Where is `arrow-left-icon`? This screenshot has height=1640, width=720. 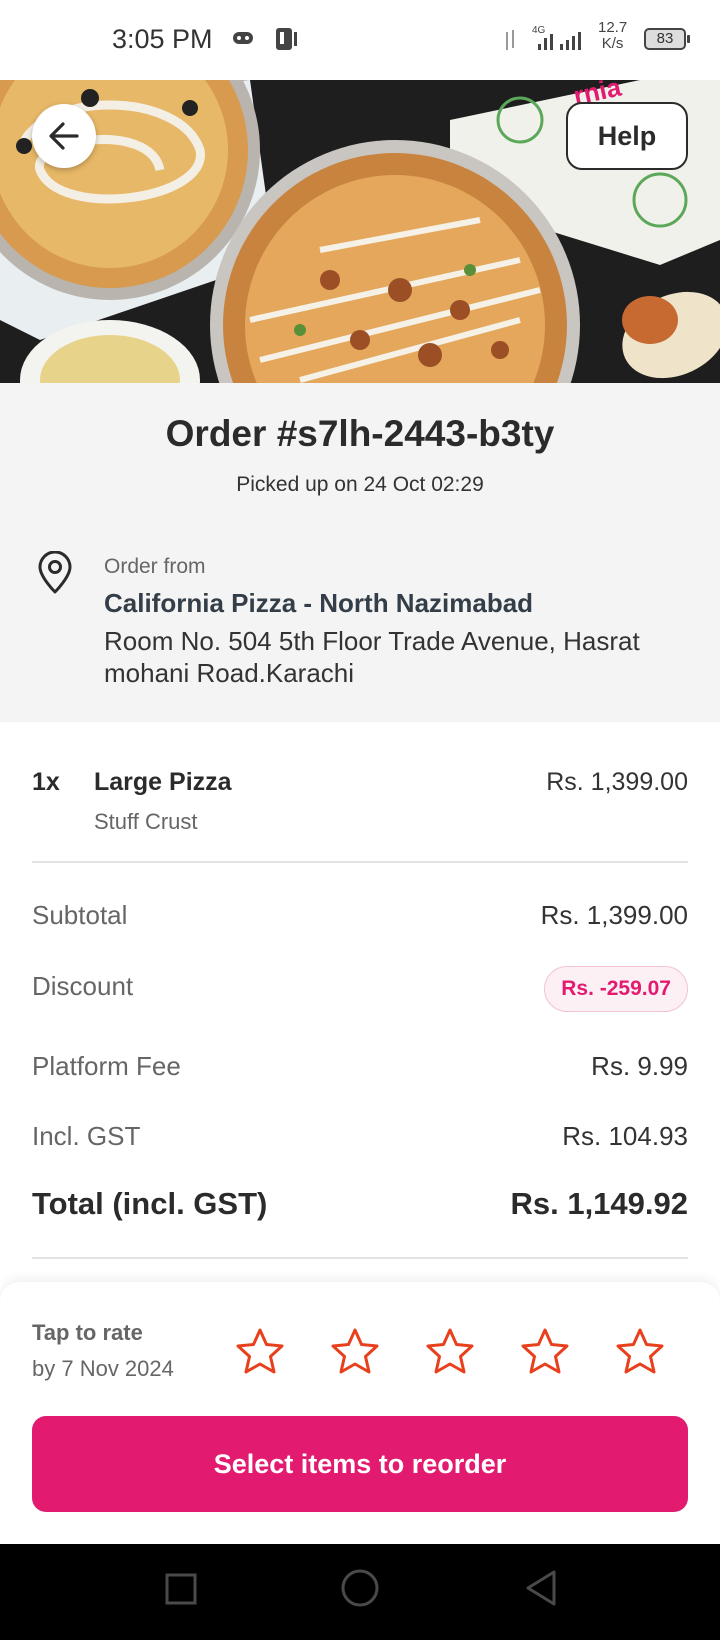 arrow-left-icon is located at coordinates (64, 136).